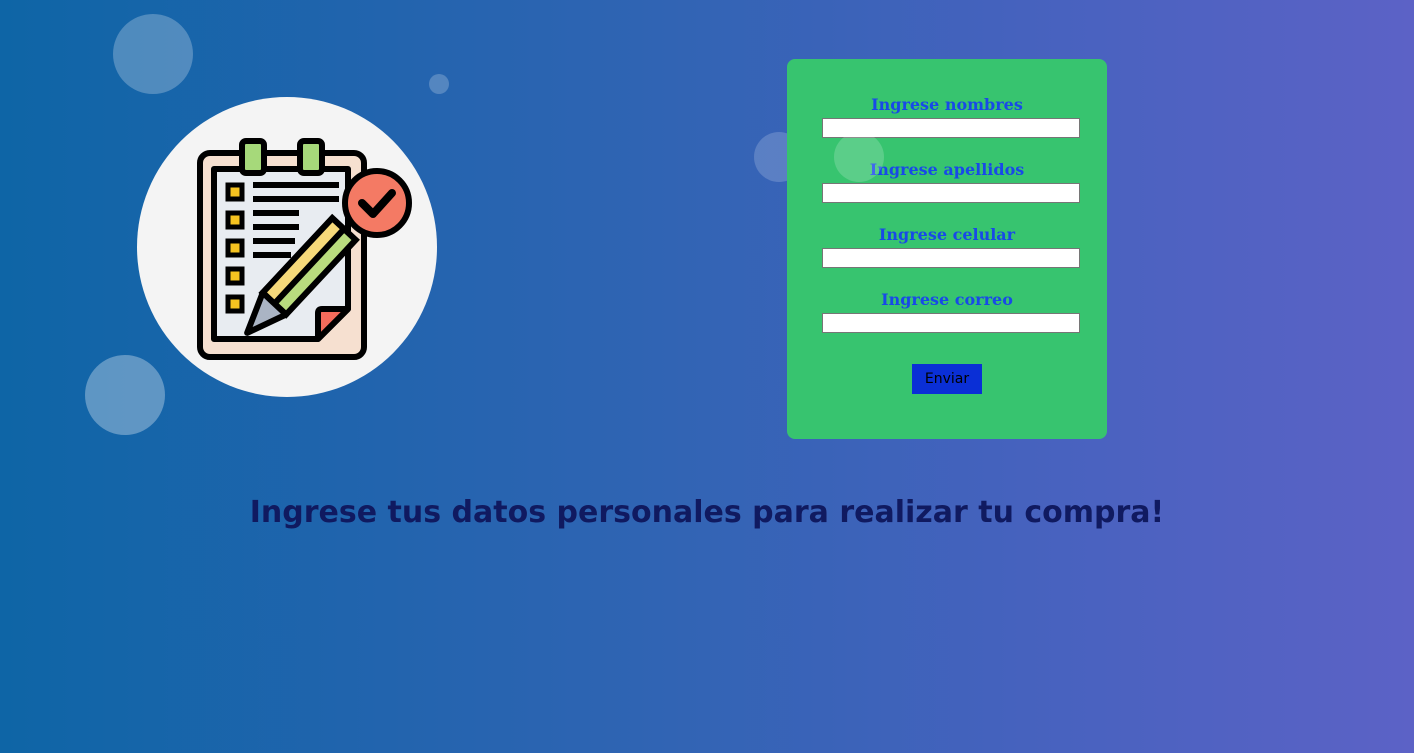 The height and width of the screenshot is (753, 1414). Describe the element at coordinates (947, 299) in the screenshot. I see `correo-label: Ingrese correo` at that location.